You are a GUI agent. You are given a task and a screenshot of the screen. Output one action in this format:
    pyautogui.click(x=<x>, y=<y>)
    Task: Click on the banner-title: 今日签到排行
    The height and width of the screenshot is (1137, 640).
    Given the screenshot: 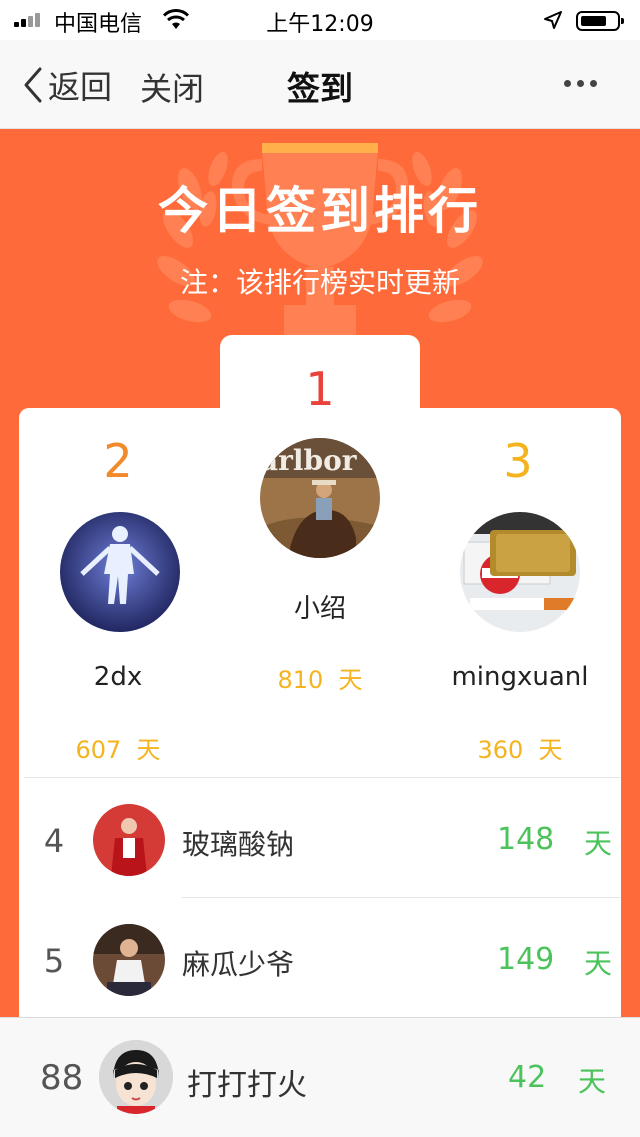 What is the action you would take?
    pyautogui.click(x=320, y=211)
    